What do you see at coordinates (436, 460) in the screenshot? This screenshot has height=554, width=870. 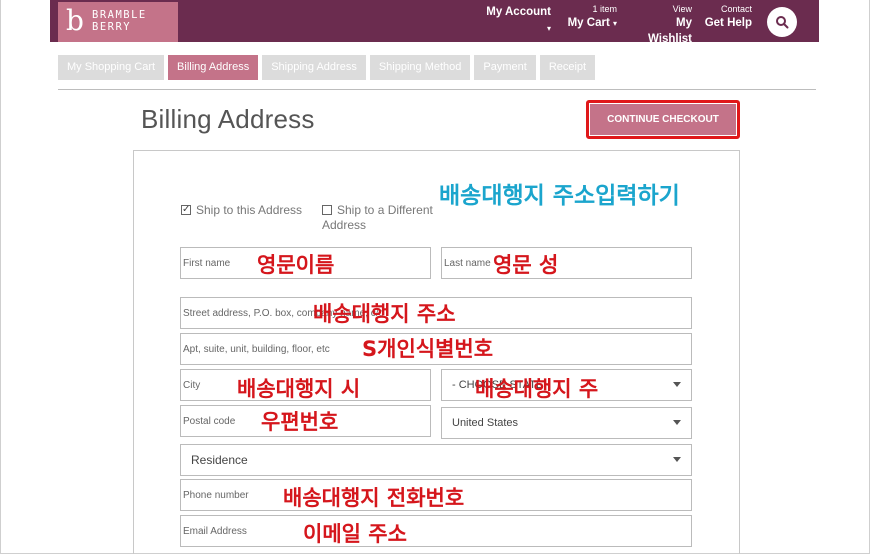 I see `address-type-select: Residence` at bounding box center [436, 460].